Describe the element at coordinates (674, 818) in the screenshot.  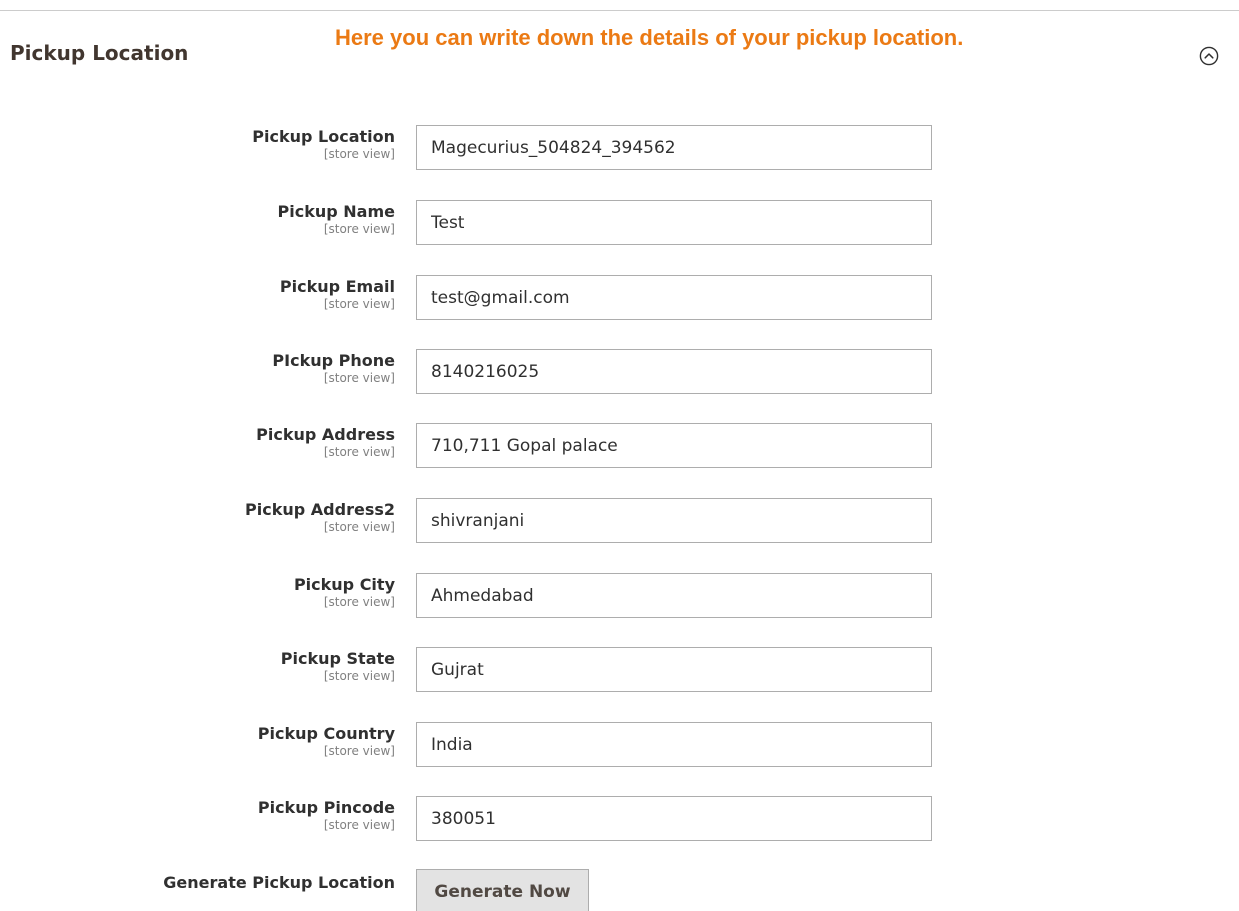
I see `pickup-pincode-input` at that location.